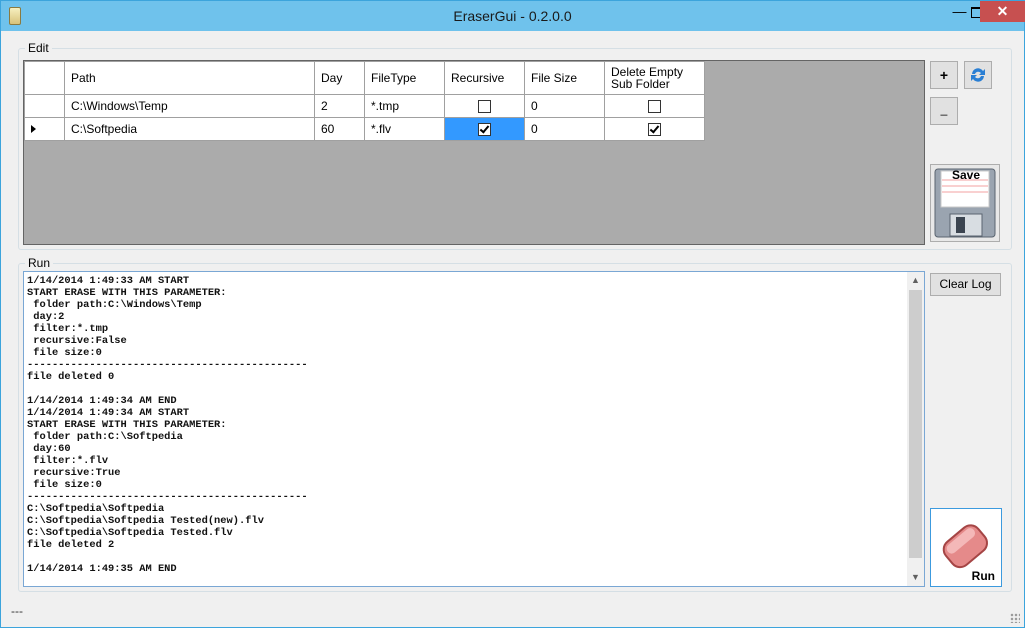 This screenshot has height=628, width=1025. Describe the element at coordinates (33, 129) in the screenshot. I see `current-row-icon` at that location.